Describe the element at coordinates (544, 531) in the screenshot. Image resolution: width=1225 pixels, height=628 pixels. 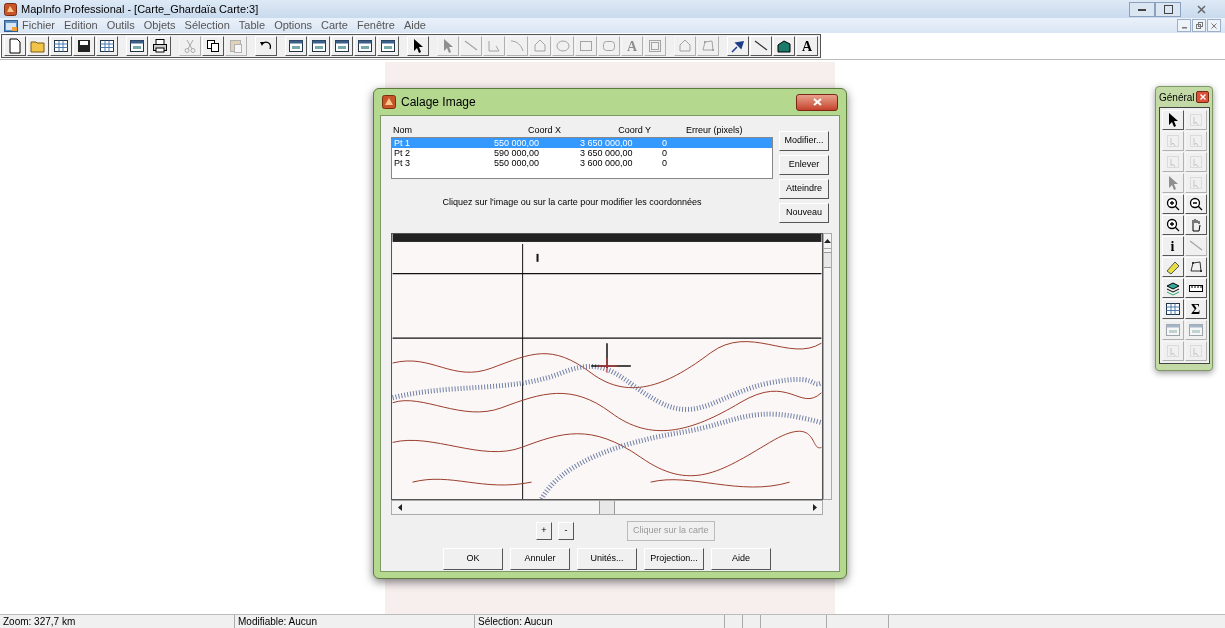
I see `zoom-button: +` at that location.